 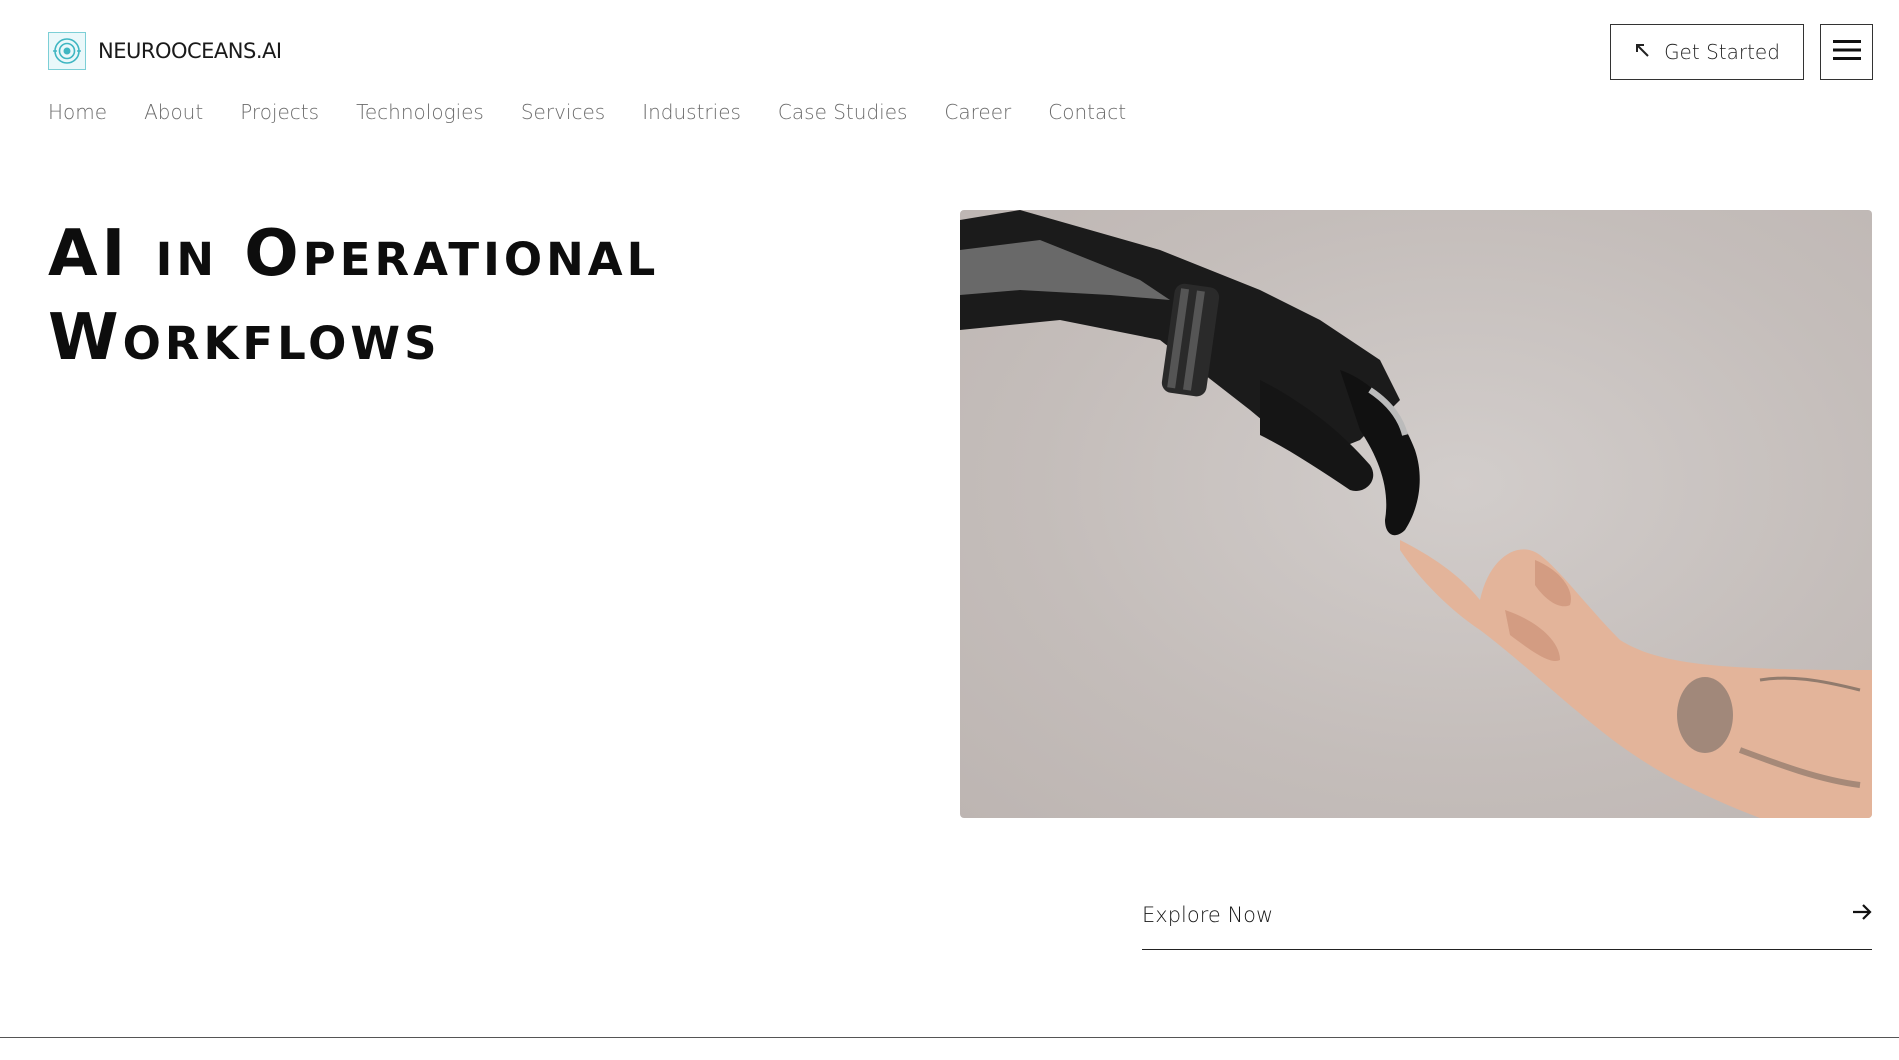 What do you see at coordinates (244, 338) in the screenshot?
I see `hero-title-line-2: Workflows` at bounding box center [244, 338].